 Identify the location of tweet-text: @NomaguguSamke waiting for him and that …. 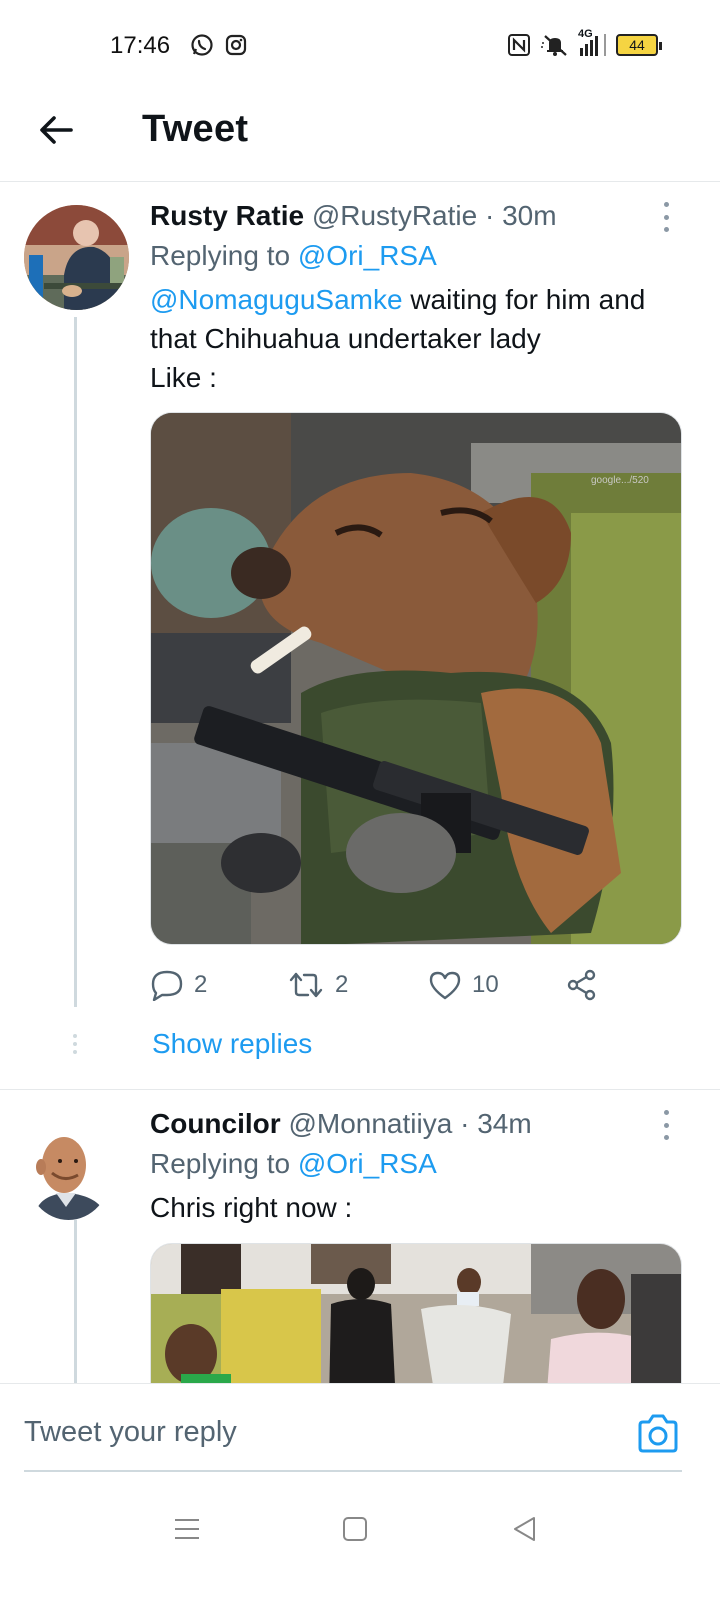
(416, 338).